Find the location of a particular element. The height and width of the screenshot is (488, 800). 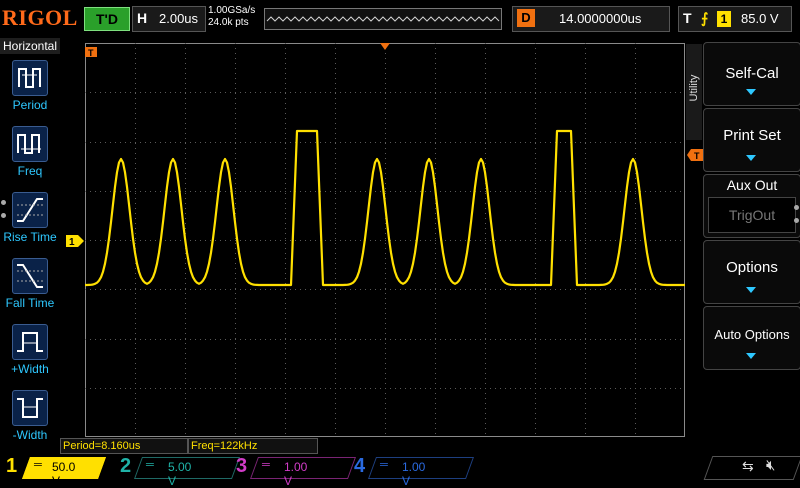

fall-time-label: Fall Time is located at coordinates (30, 303).